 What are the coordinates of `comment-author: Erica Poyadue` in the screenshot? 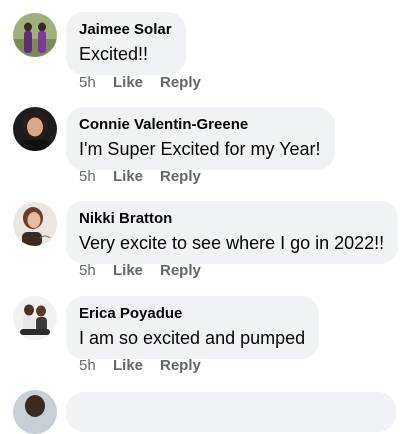 It's located at (192, 313).